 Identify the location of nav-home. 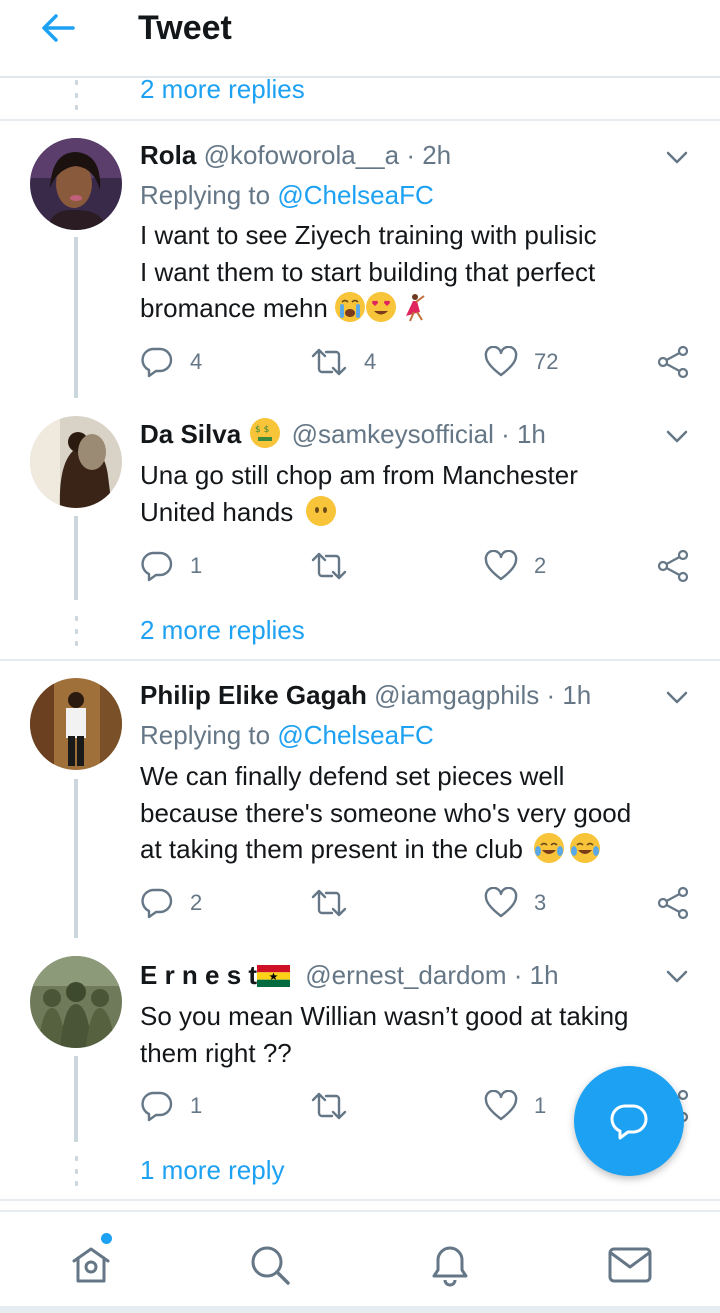
(91, 1265).